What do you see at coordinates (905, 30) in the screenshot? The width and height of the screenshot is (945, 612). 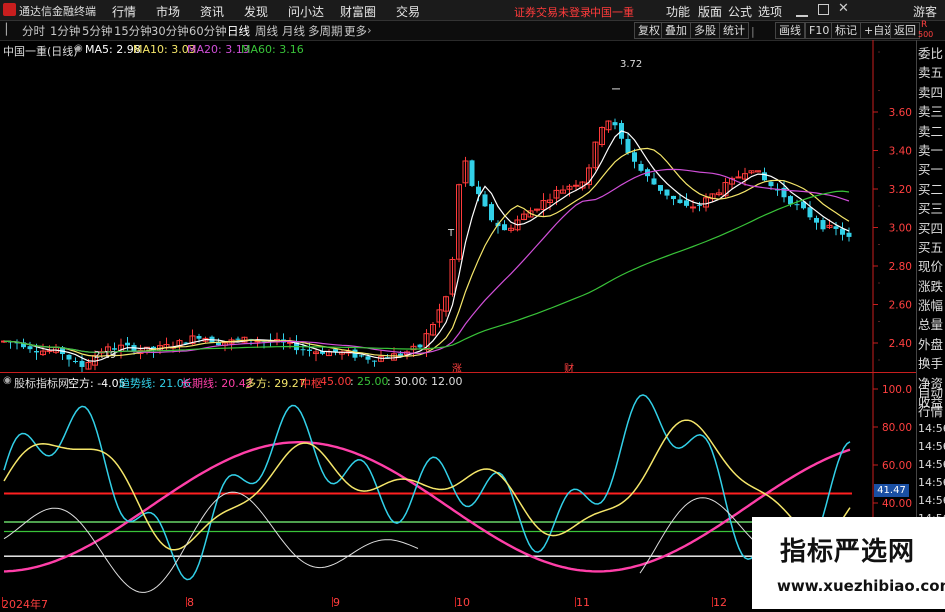 I see `back-button: 返回` at bounding box center [905, 30].